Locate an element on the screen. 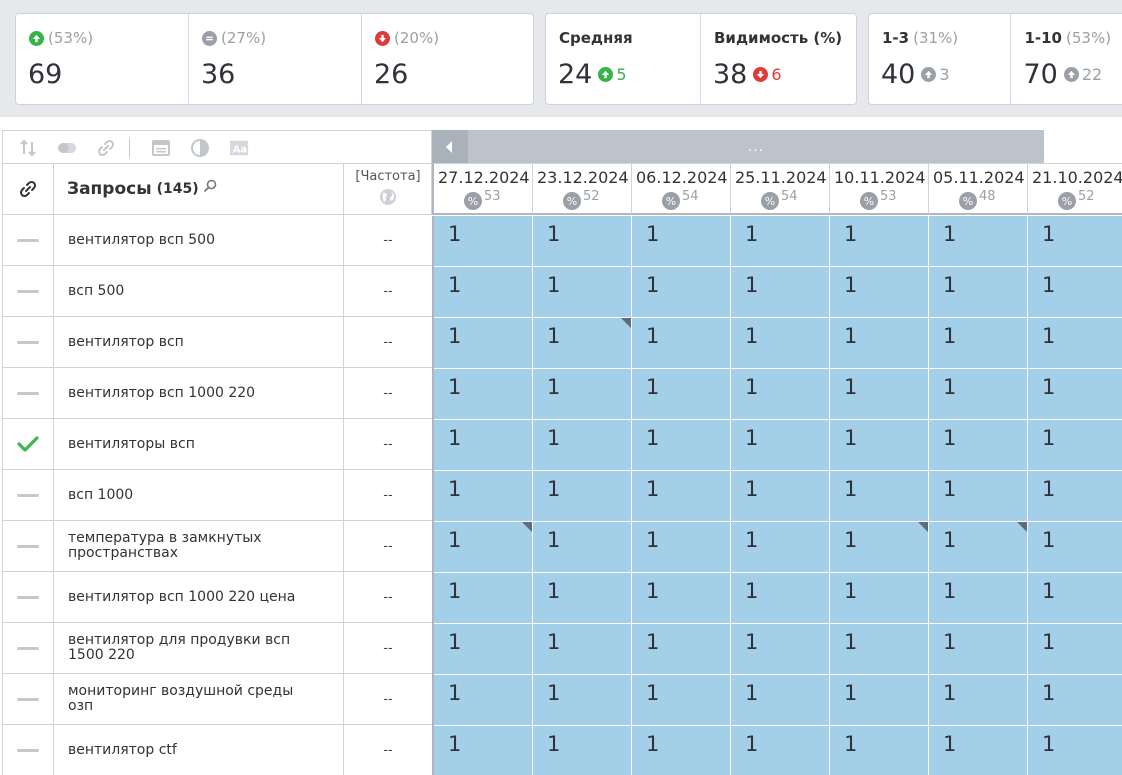 Image resolution: width=1122 pixels, height=775 pixels. stat-top-10: 1-10 (53%) 70 22 is located at coordinates (1066, 59).